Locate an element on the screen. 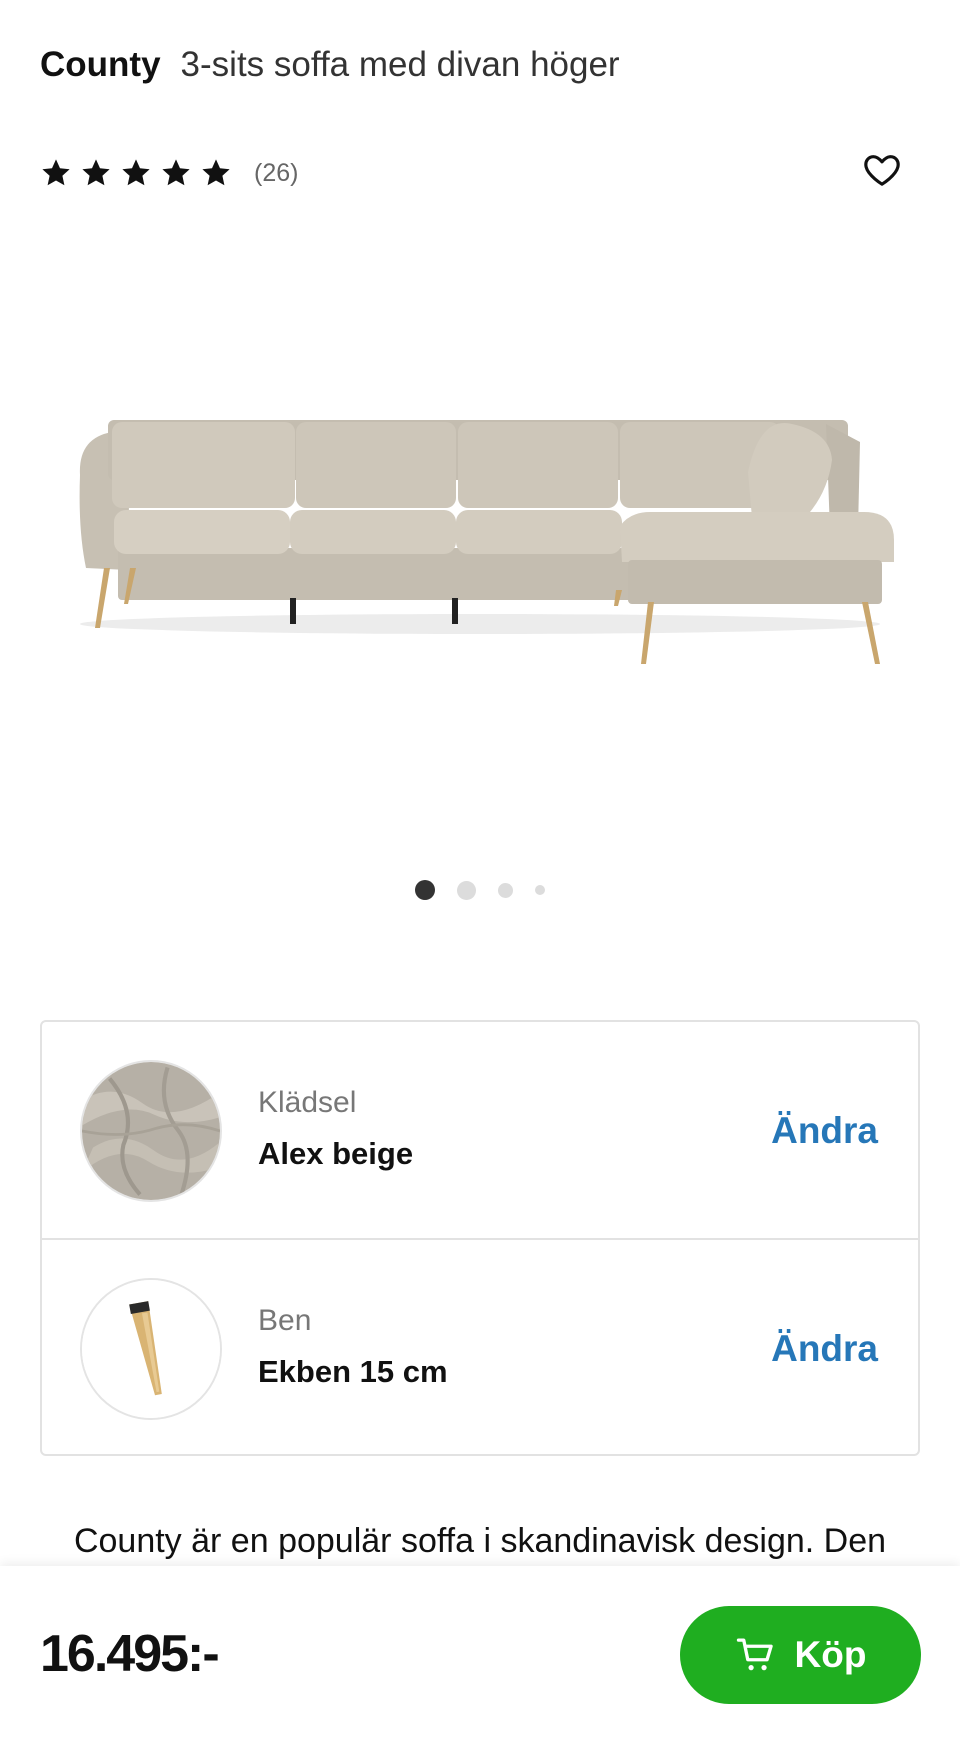 This screenshot has width=960, height=1742. option-value: Ekben 15 cm is located at coordinates (353, 1371).